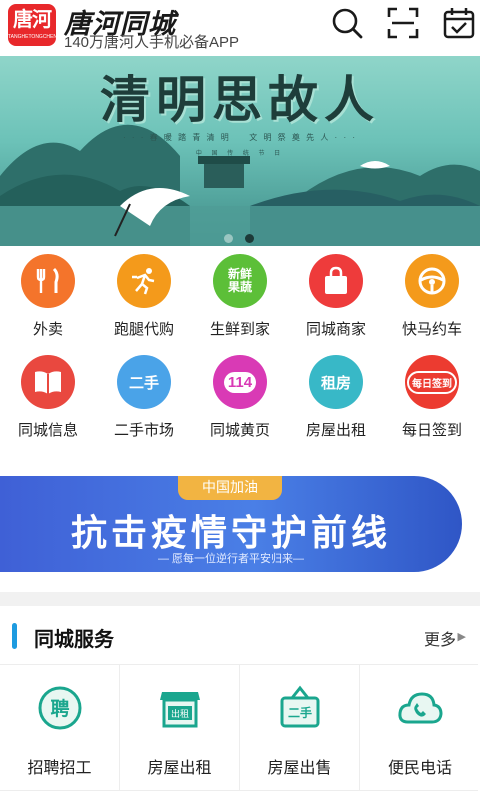  I want to click on banner-title: 清明思故人, so click(240, 99).